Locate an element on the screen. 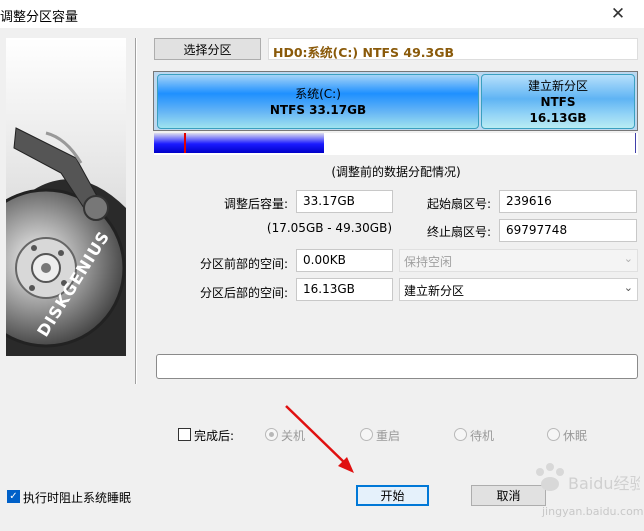 The height and width of the screenshot is (531, 644). partition-new-block: 建立新分区 NTFS 16.13GB is located at coordinates (558, 101).